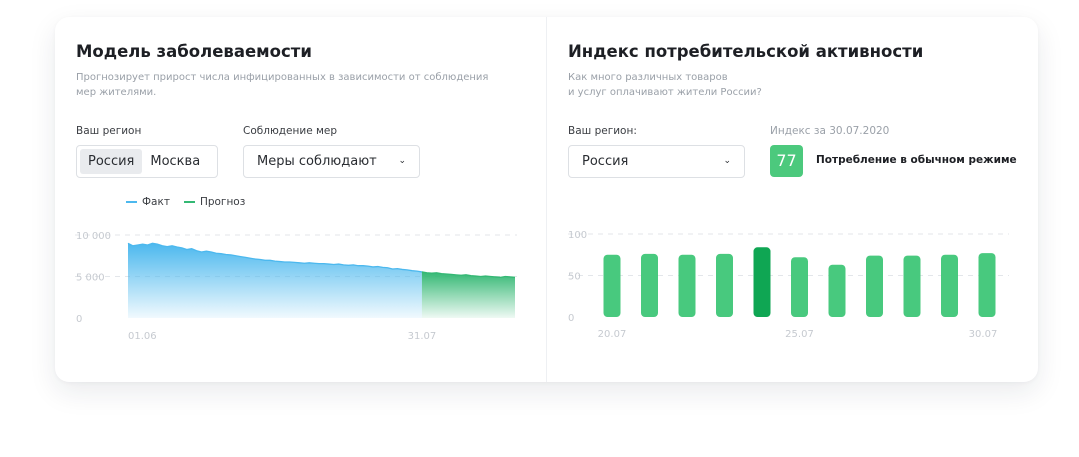 This screenshot has height=457, width=1079. Describe the element at coordinates (649, 285) in the screenshot. I see `bar-21.07` at that location.